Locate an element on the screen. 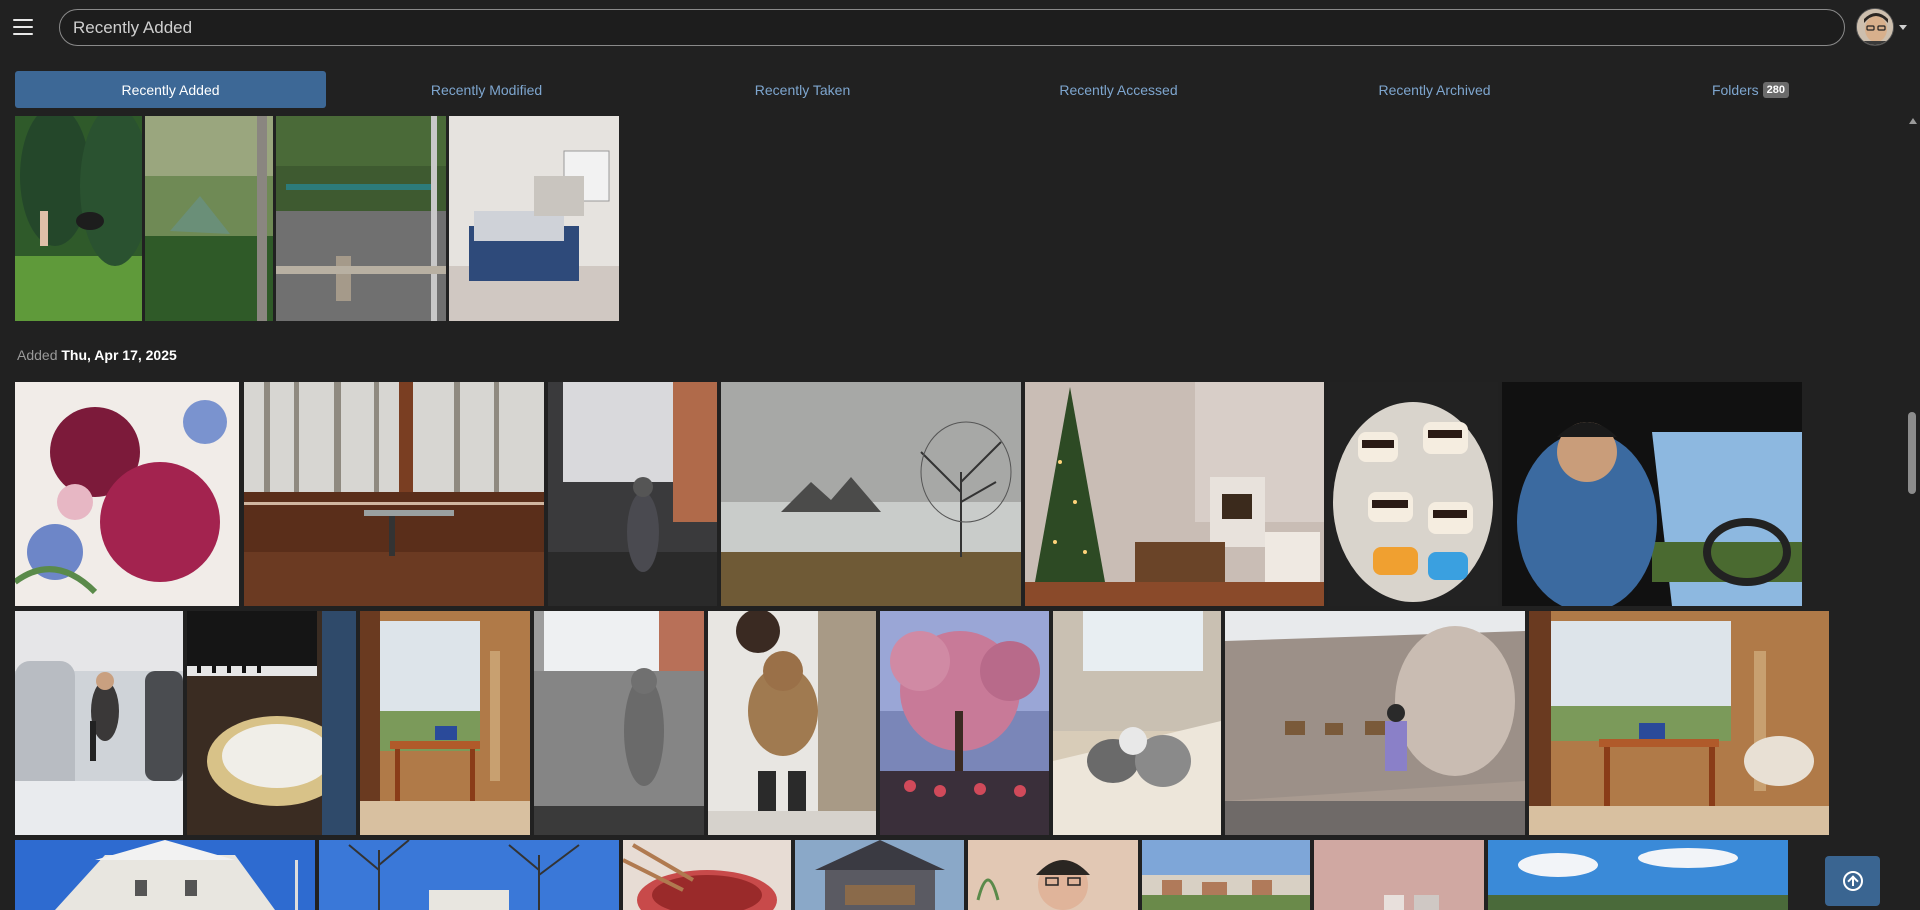  tab-label: Recently Modified is located at coordinates (486, 89).